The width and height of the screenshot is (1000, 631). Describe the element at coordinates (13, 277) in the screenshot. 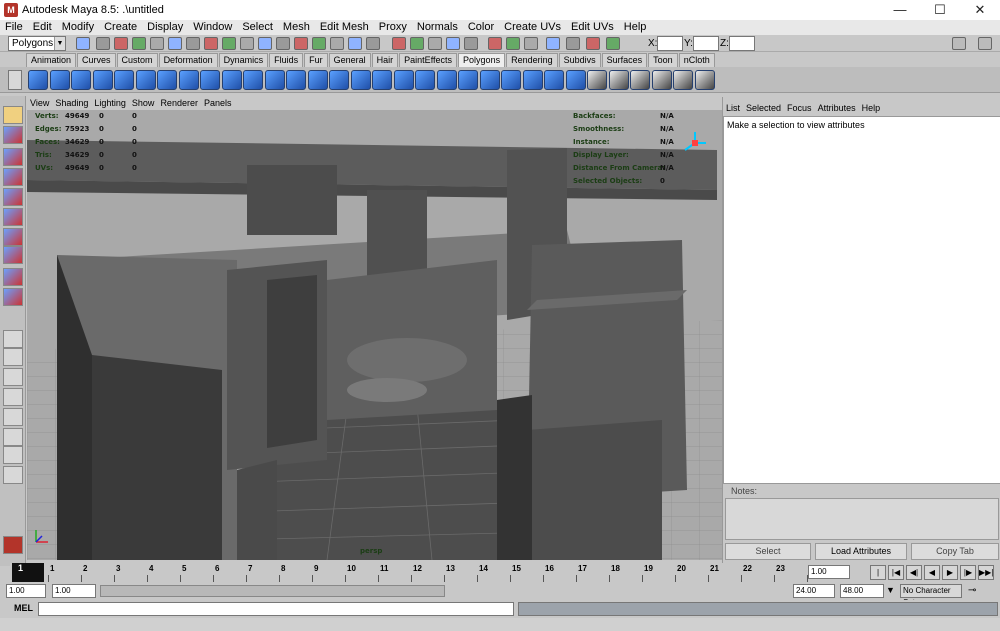

I see `last-tool-icon` at that location.